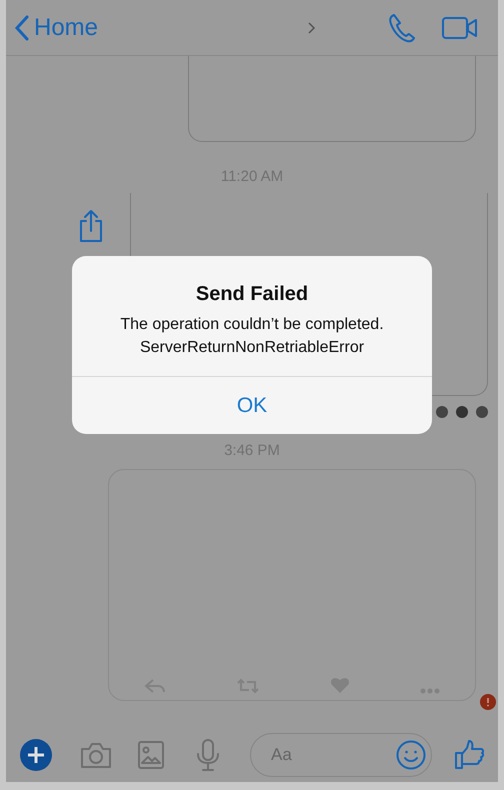 Image resolution: width=504 pixels, height=790 pixels. I want to click on more-icon, so click(430, 691).